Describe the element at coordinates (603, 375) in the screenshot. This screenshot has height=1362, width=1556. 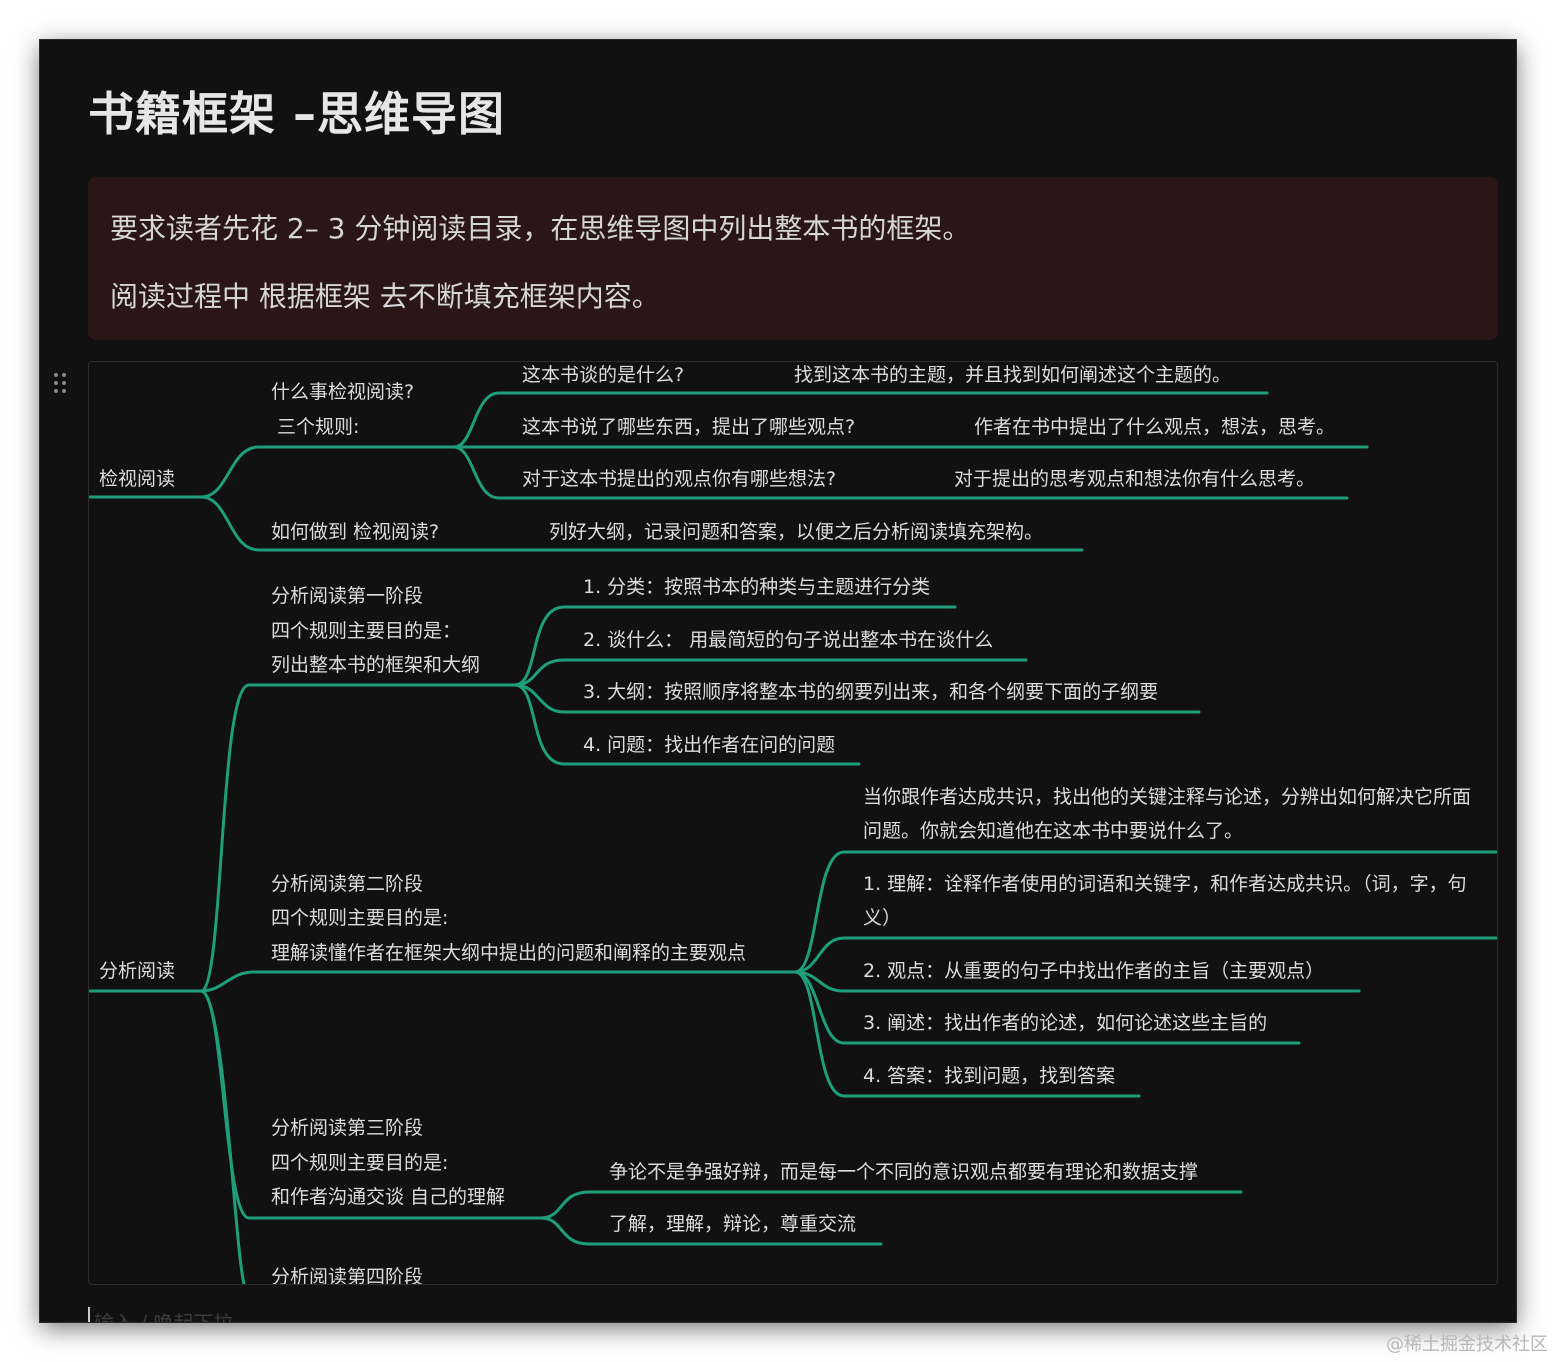
I see `node-question-1: 这本书谈的是什么?` at that location.